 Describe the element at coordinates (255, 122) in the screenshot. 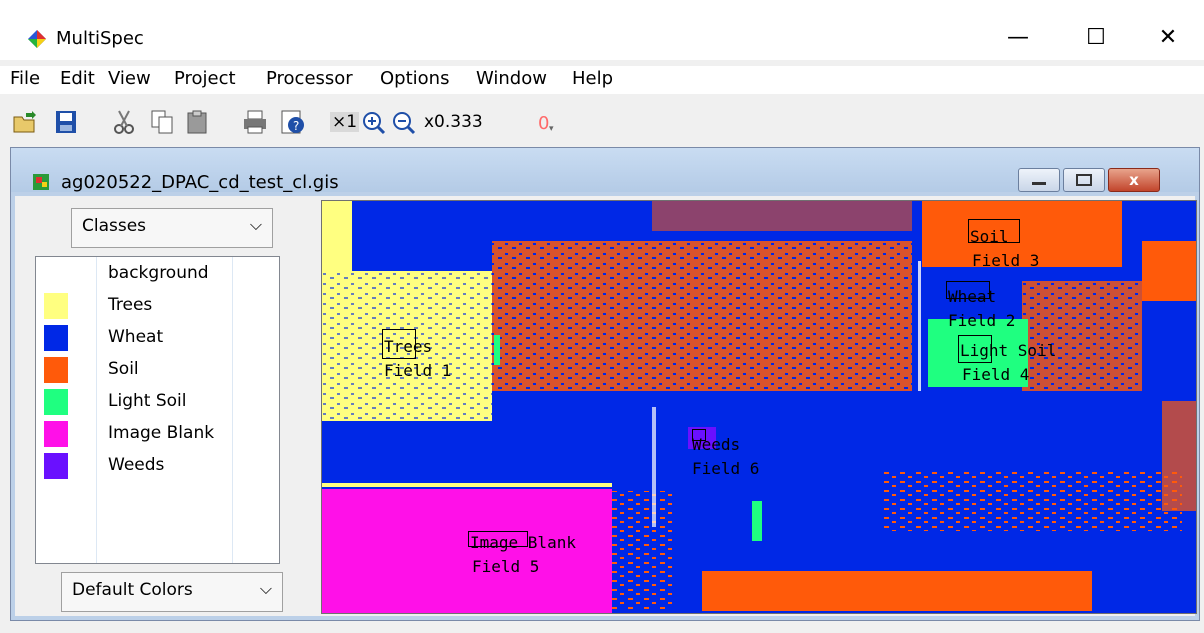

I see `print-icon` at that location.